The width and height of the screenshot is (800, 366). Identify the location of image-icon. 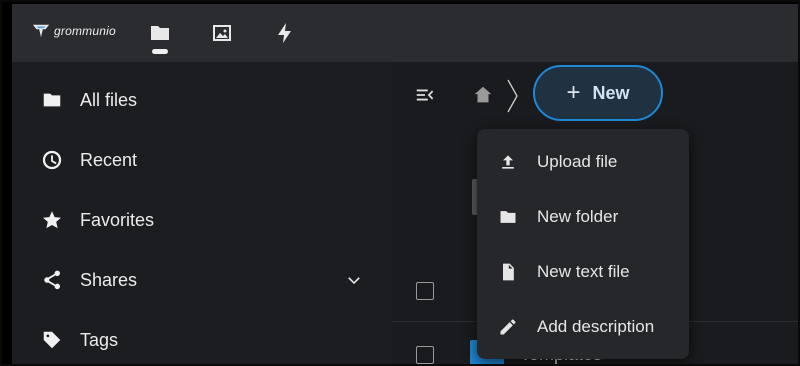
(222, 33).